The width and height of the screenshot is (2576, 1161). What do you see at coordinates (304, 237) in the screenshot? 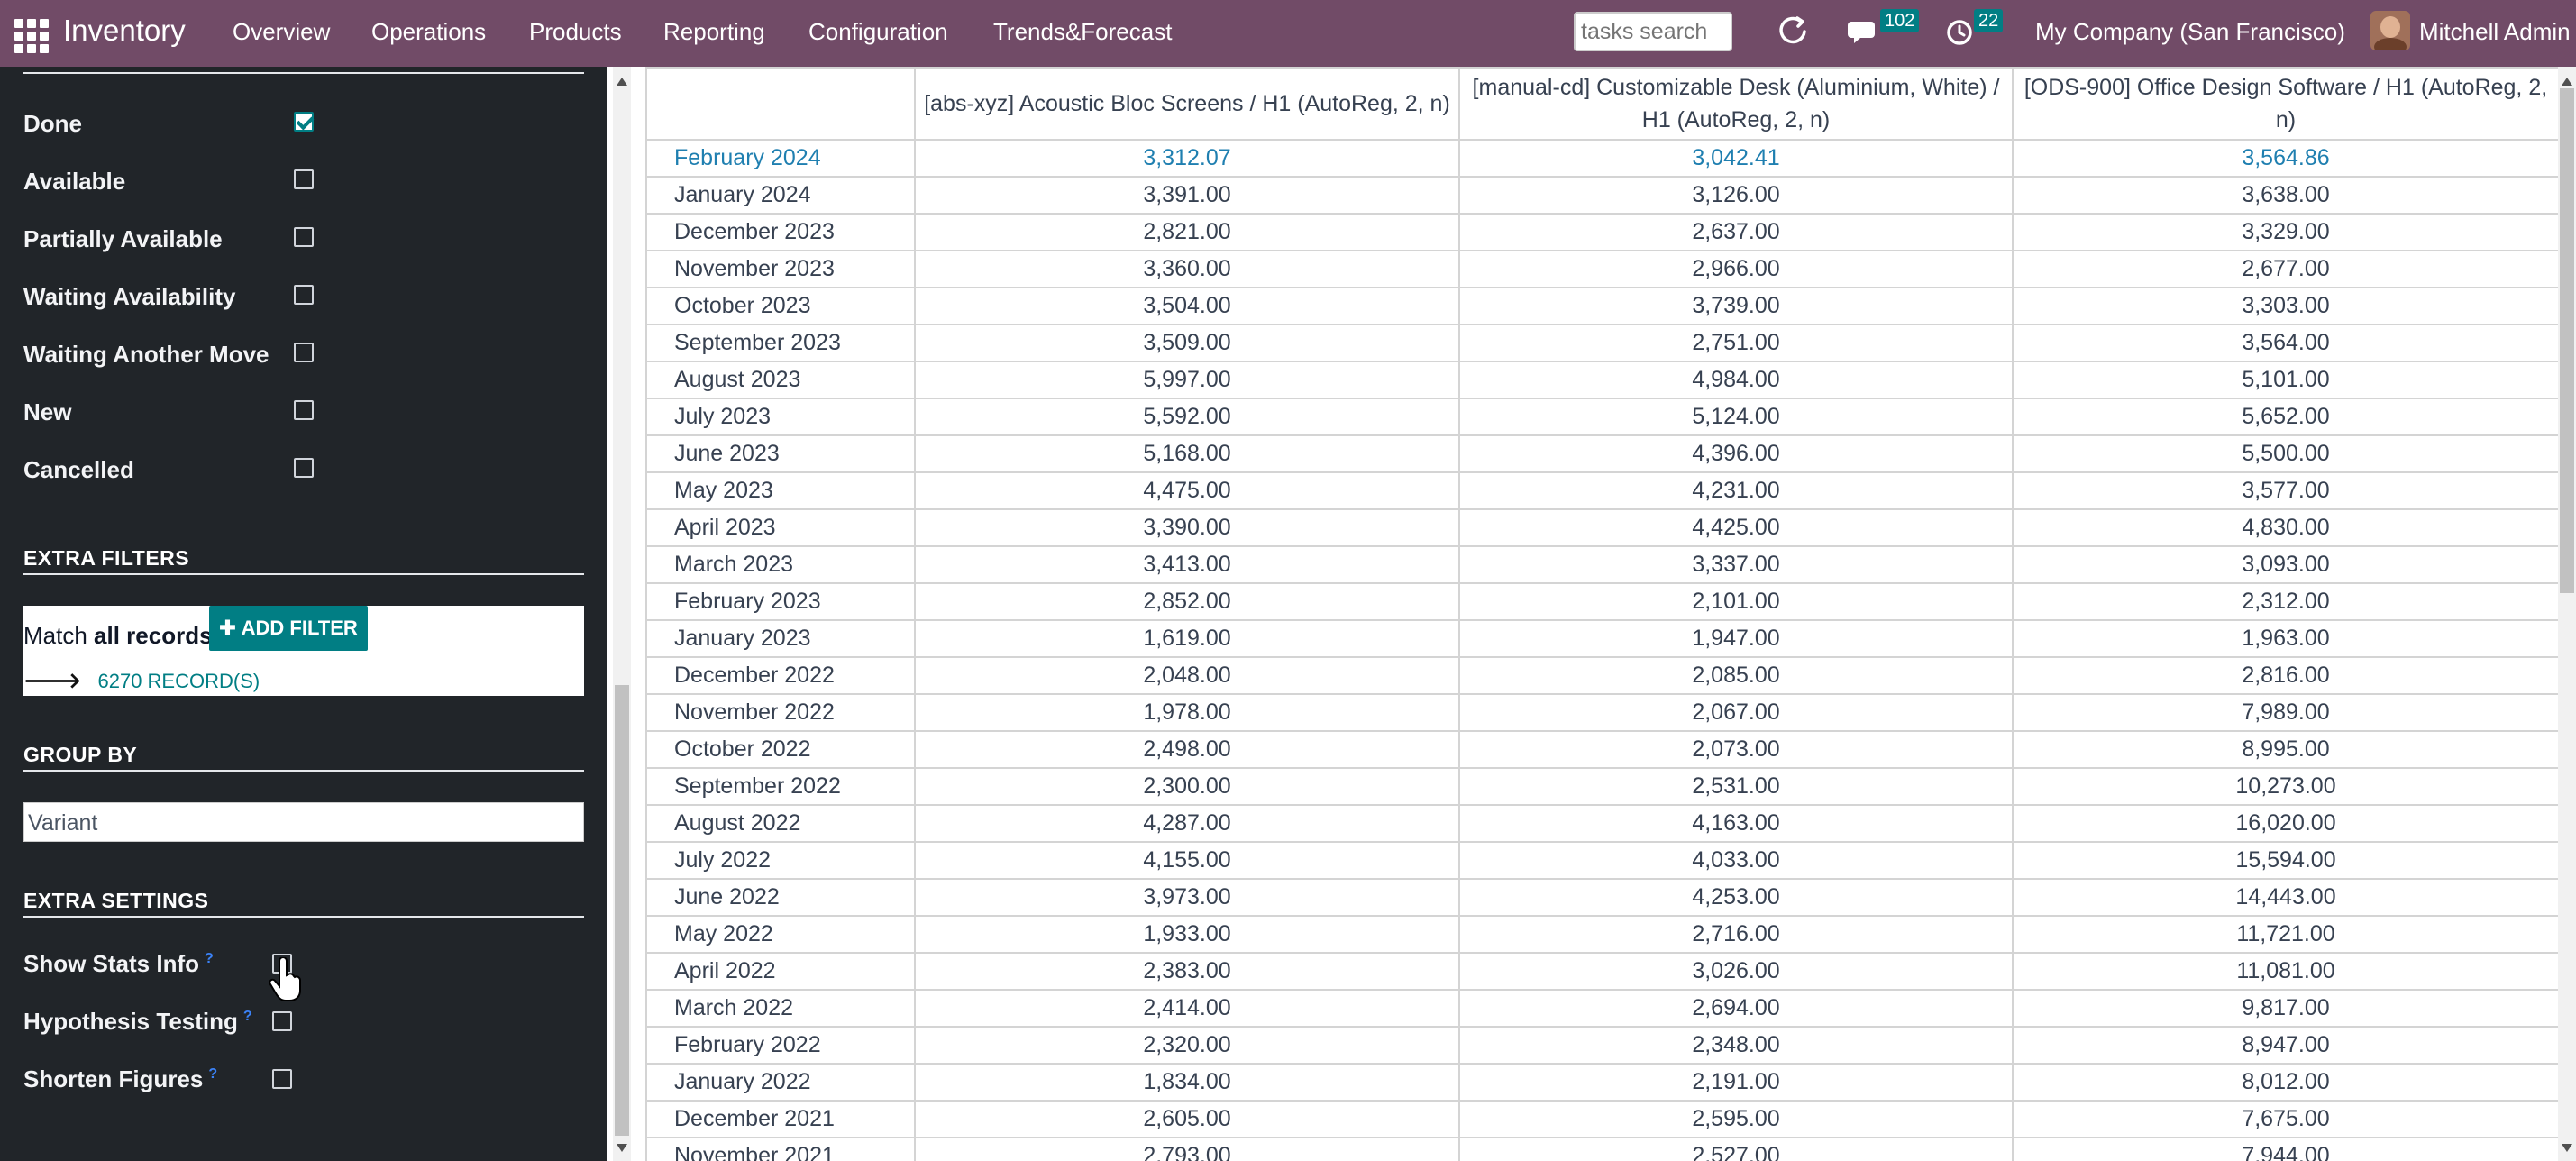
I see `state-checkbox-partially-available` at bounding box center [304, 237].